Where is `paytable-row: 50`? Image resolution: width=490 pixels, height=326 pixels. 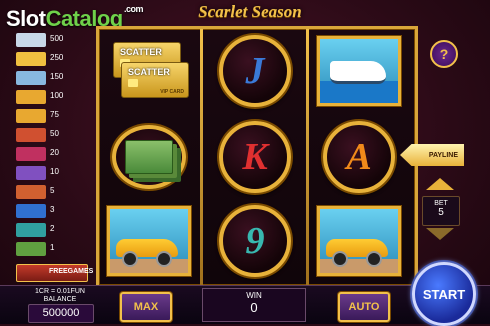 paytable-row: 50 is located at coordinates (50, 135).